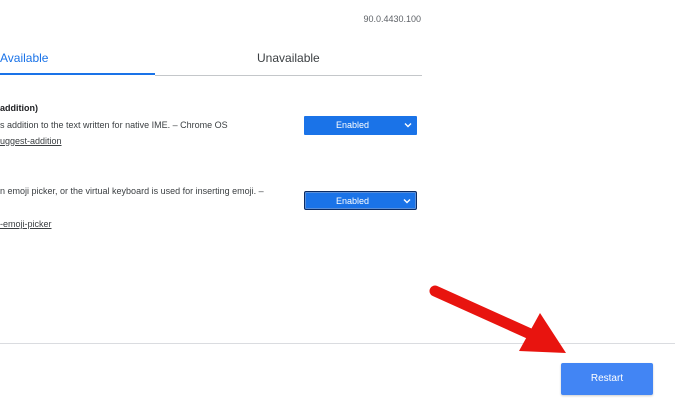 The height and width of the screenshot is (412, 675). I want to click on restart-label: Restart, so click(607, 378).